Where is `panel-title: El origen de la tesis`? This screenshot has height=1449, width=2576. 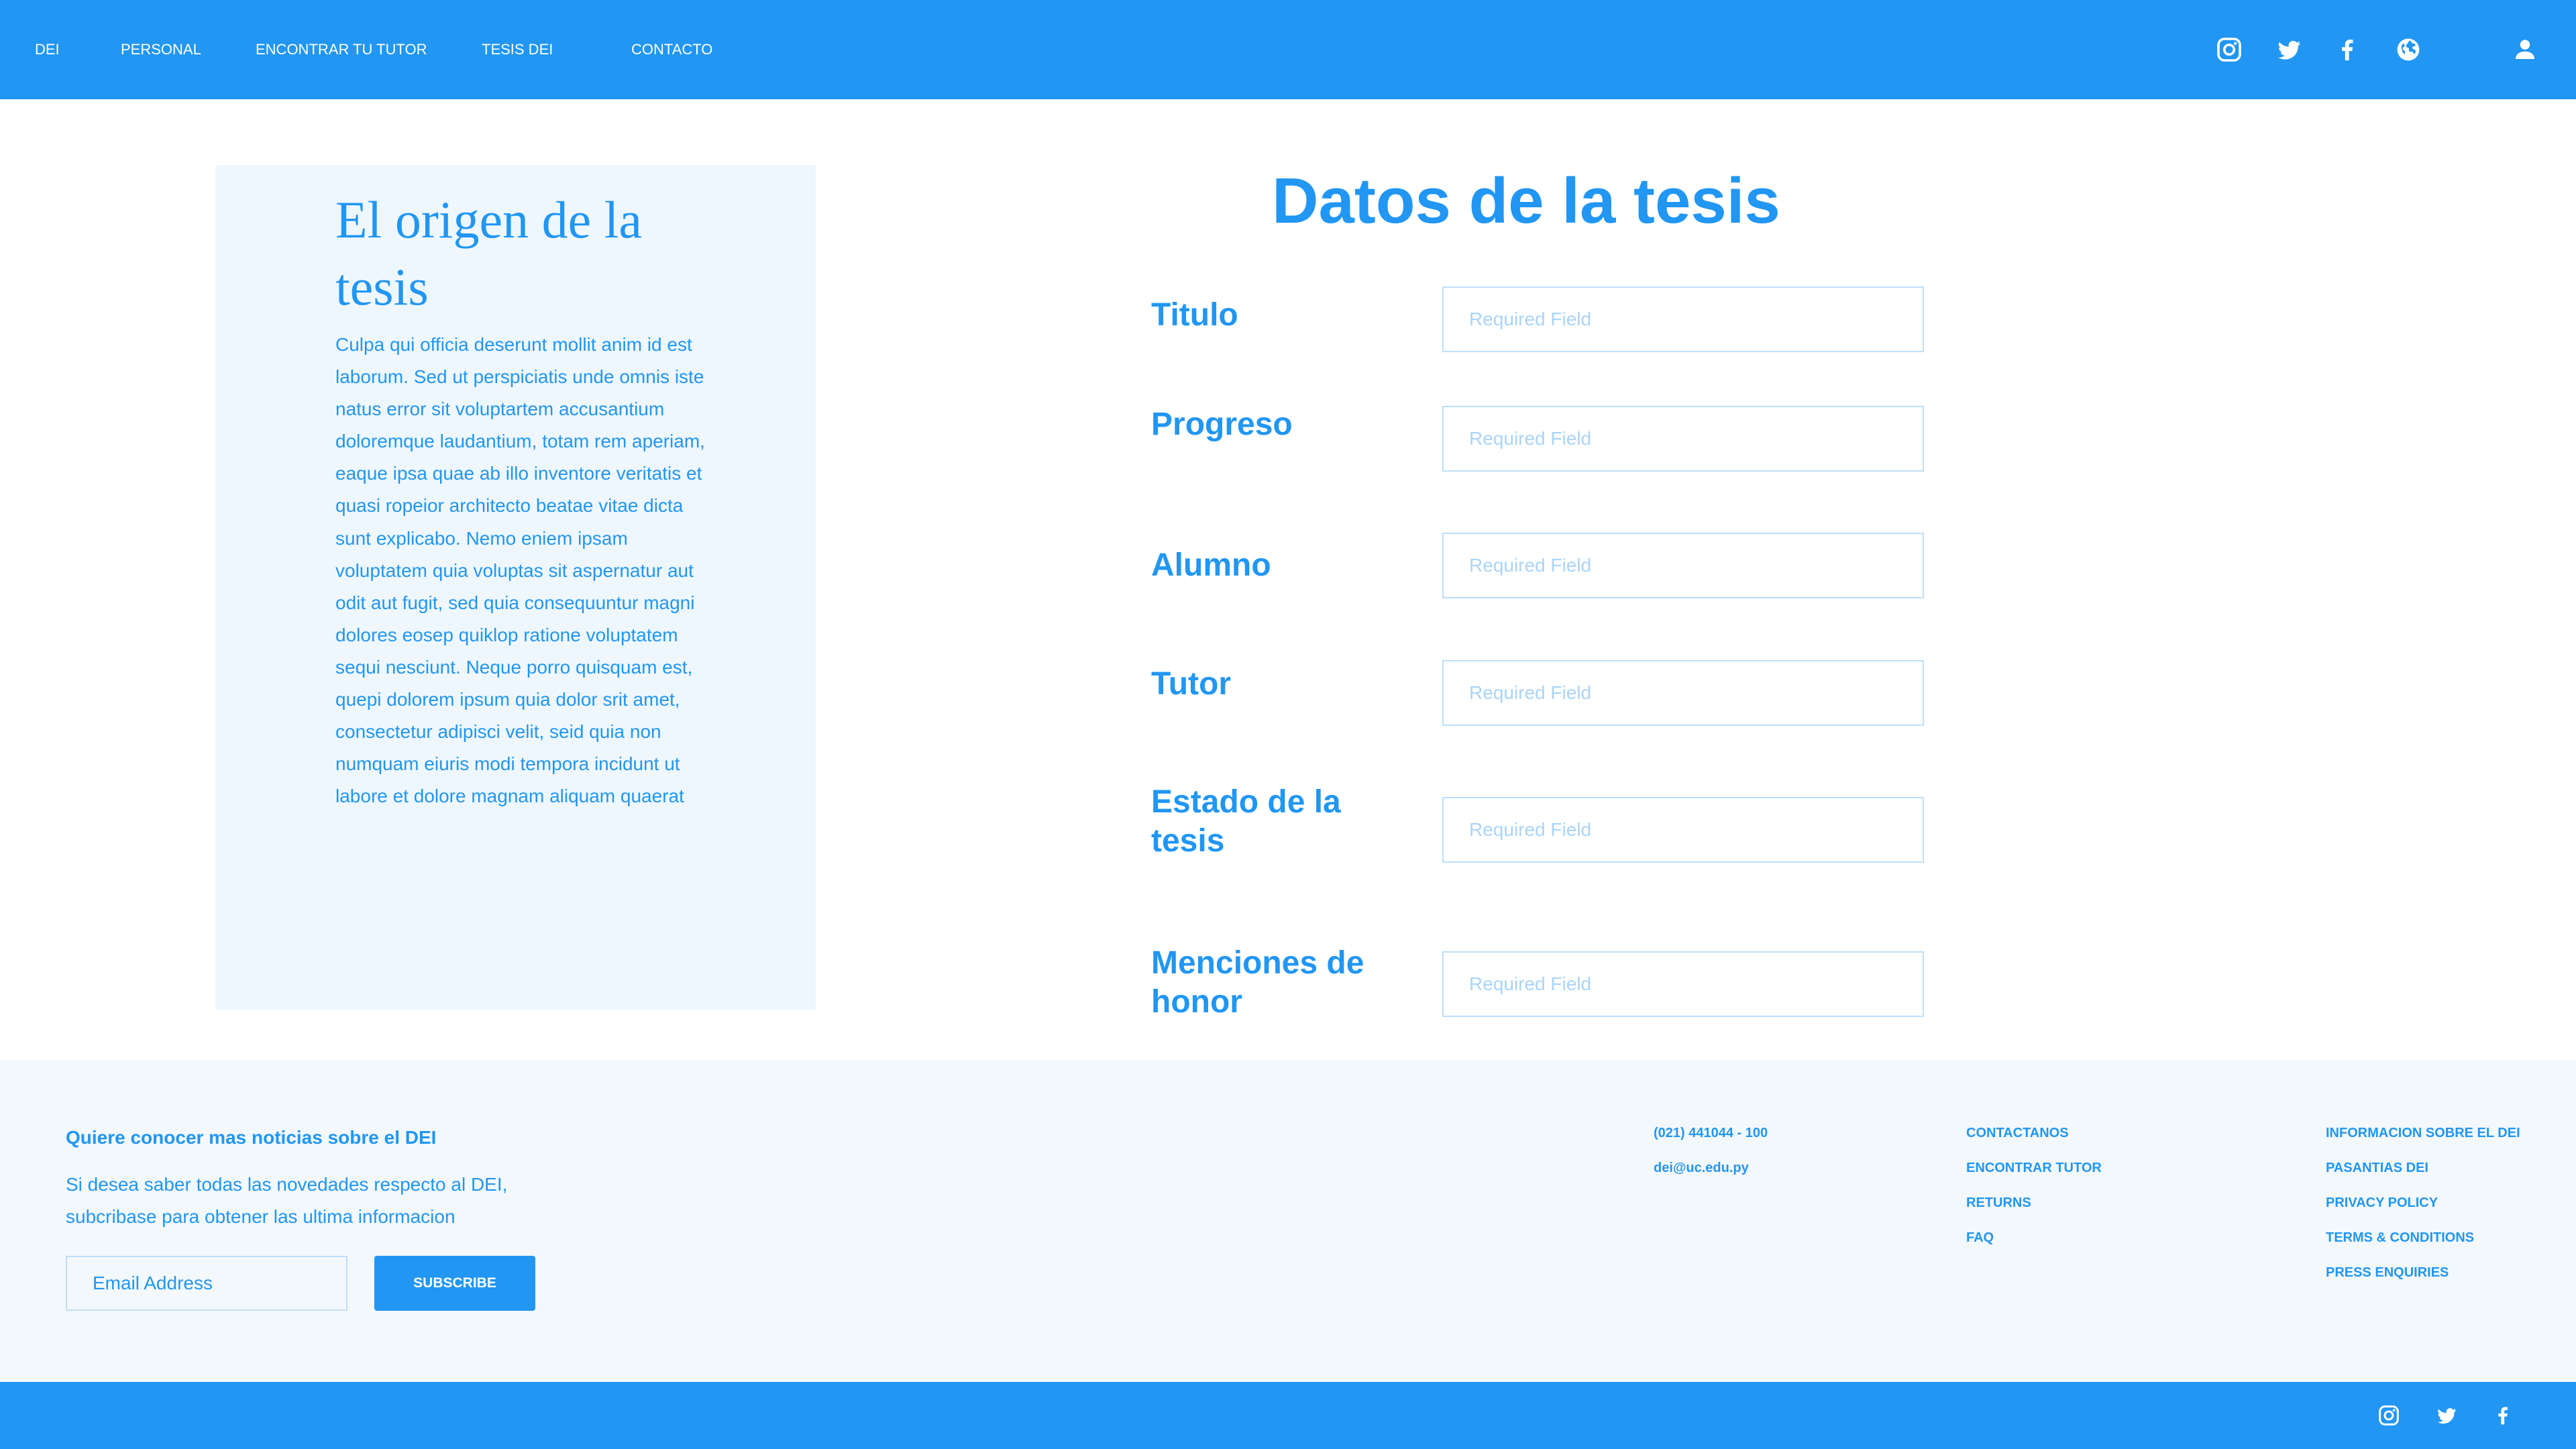
panel-title: El origen de la tesis is located at coordinates (488, 253).